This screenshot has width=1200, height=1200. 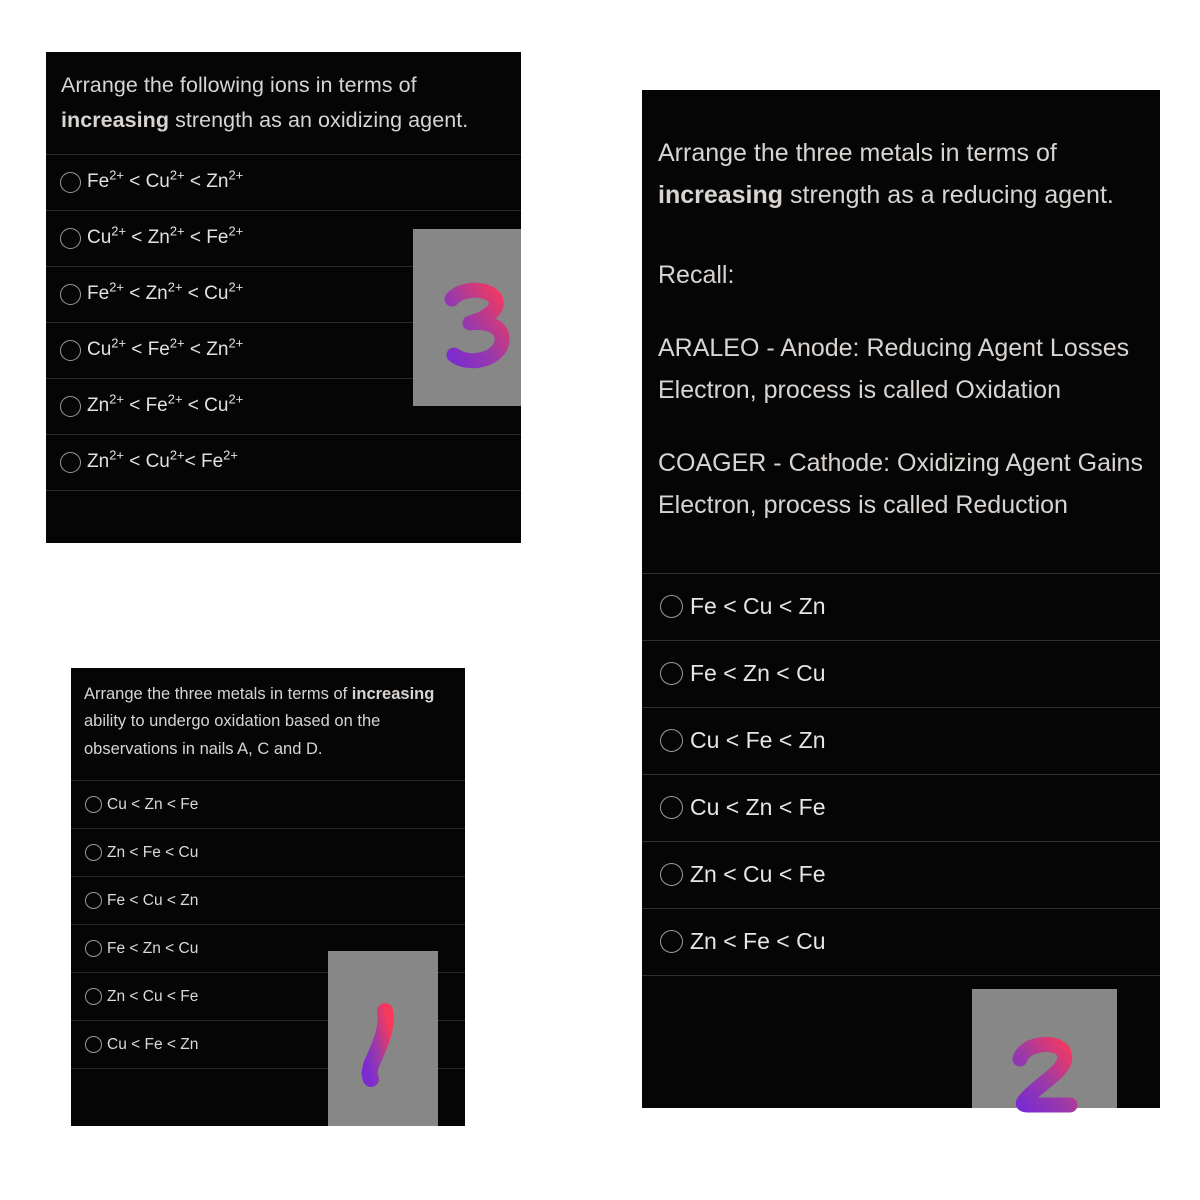 I want to click on recall-heading: Recall:, so click(x=696, y=275).